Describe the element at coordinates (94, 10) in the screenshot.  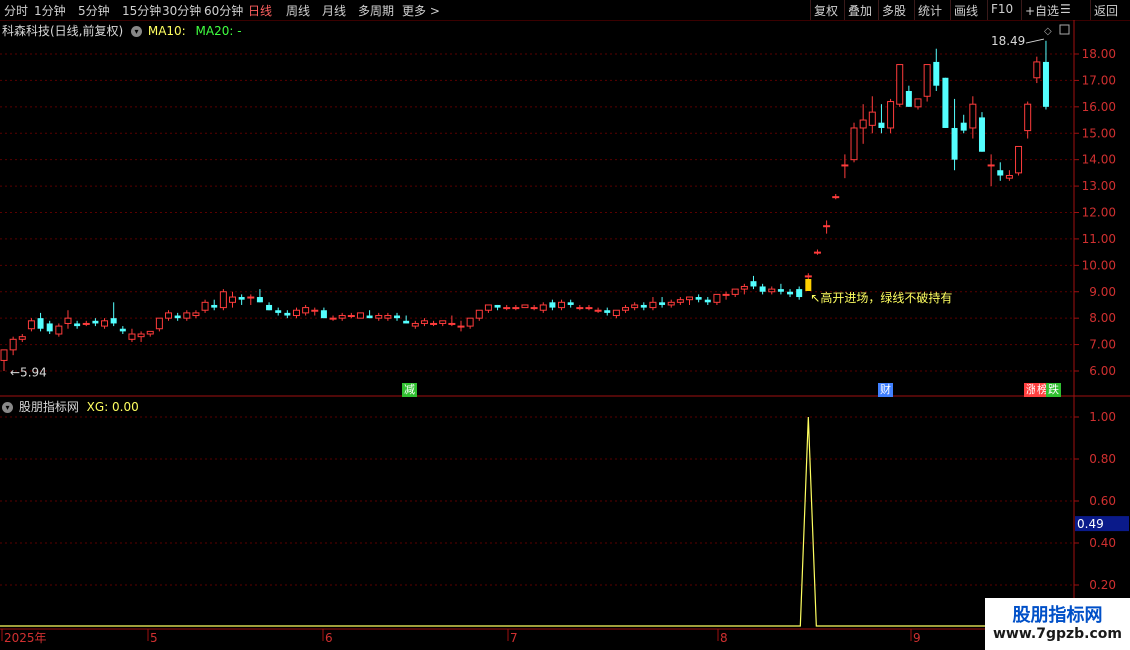
I see `toolbar-tab-2: 5分钟` at that location.